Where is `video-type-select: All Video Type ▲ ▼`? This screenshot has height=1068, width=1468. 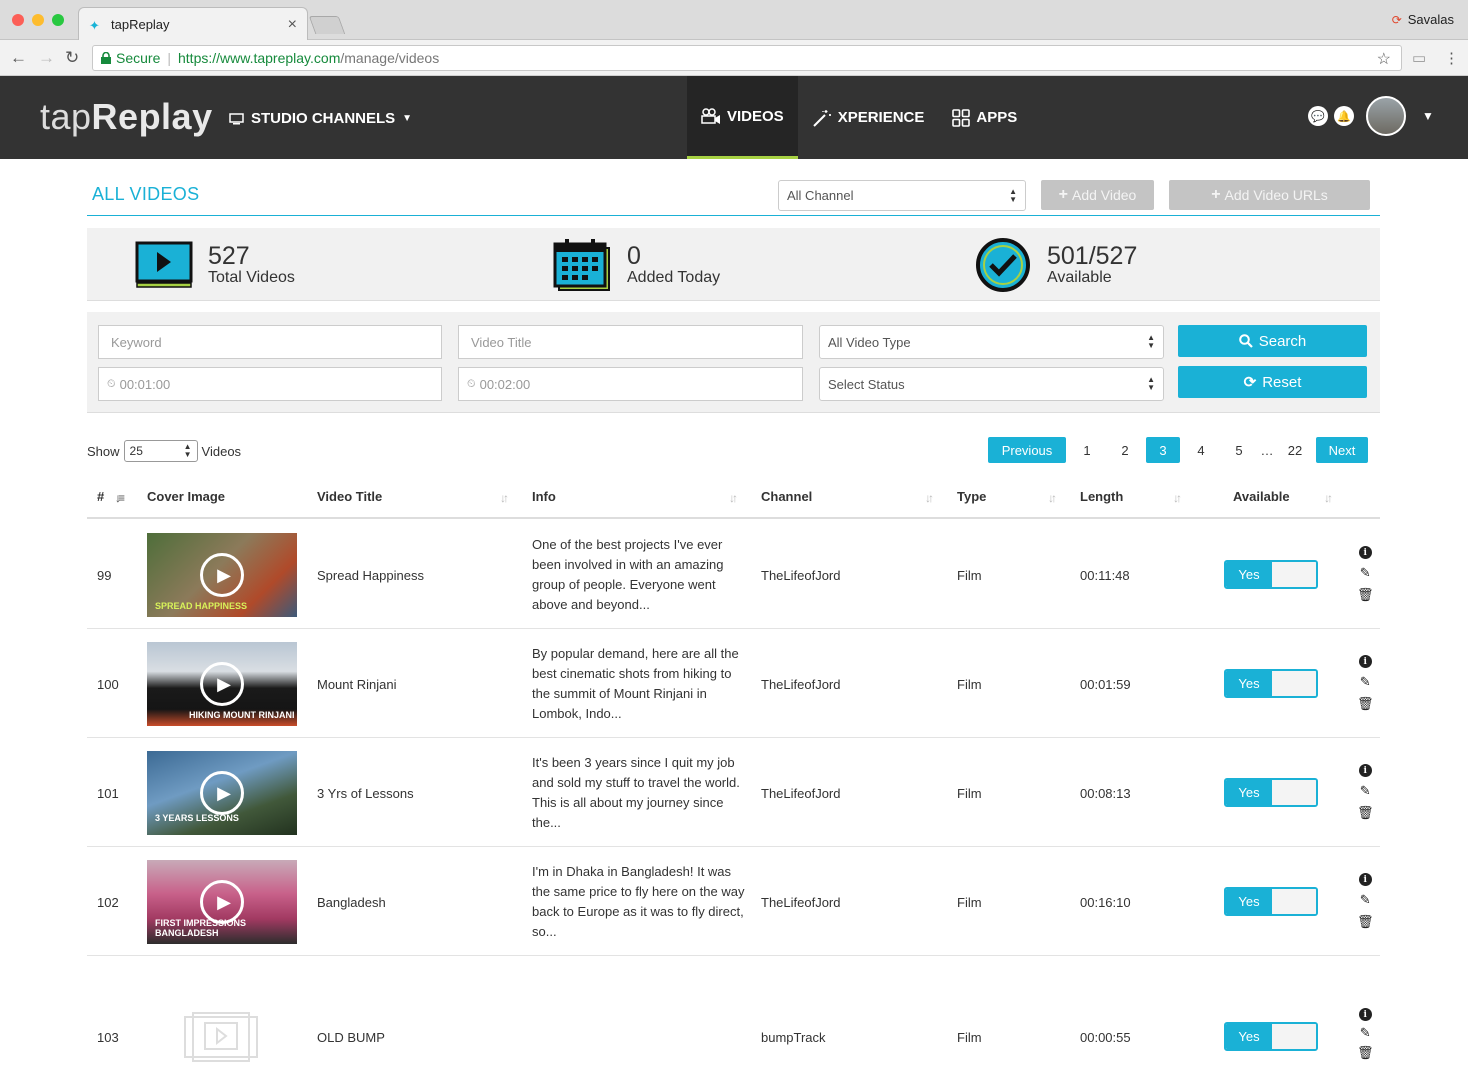 video-type-select: All Video Type ▲ ▼ is located at coordinates (991, 342).